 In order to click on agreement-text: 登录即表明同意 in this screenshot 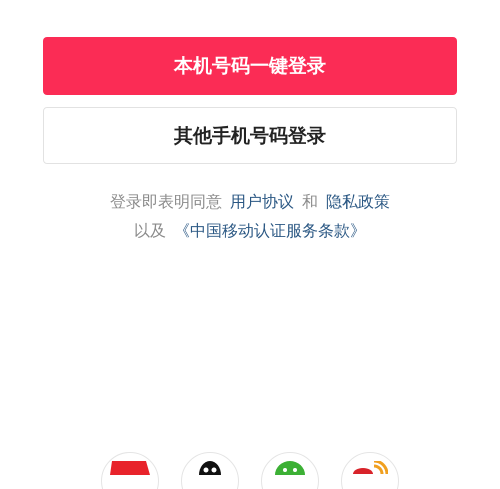, I will do `click(166, 202)`.